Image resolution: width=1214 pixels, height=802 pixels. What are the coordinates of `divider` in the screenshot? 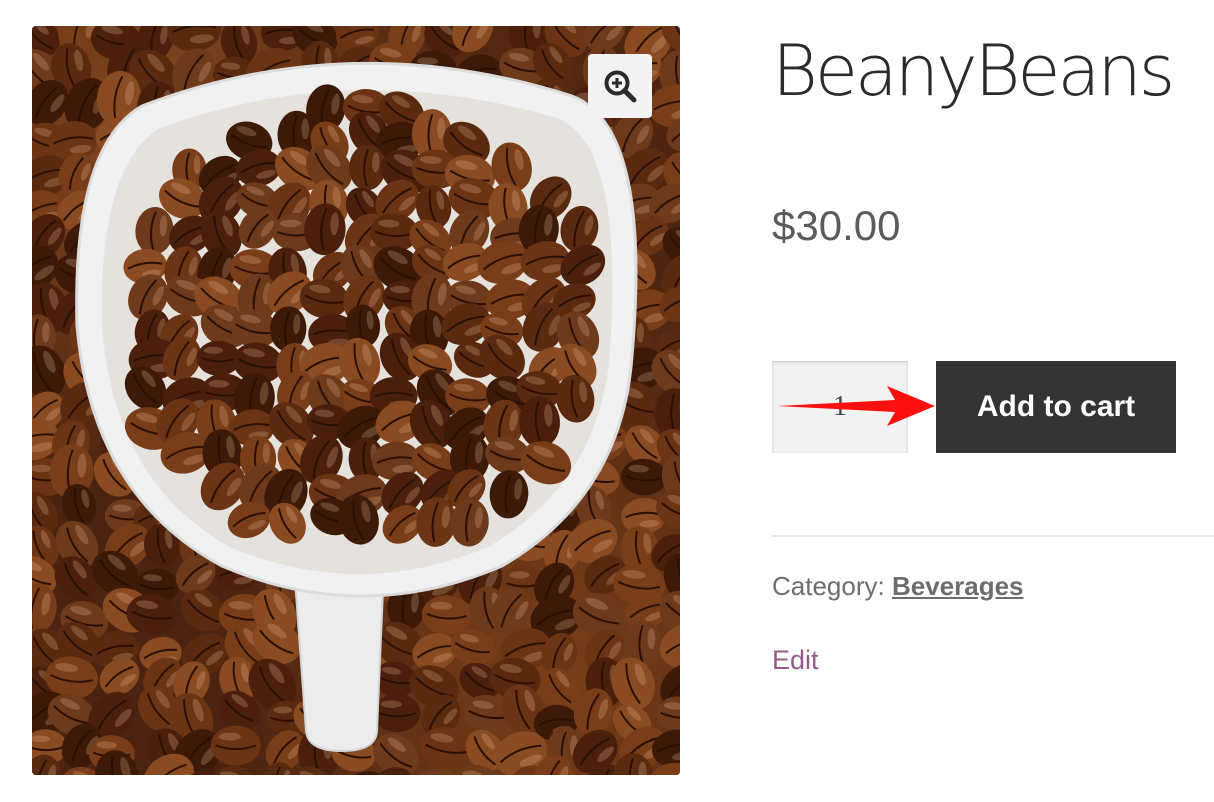 It's located at (993, 536).